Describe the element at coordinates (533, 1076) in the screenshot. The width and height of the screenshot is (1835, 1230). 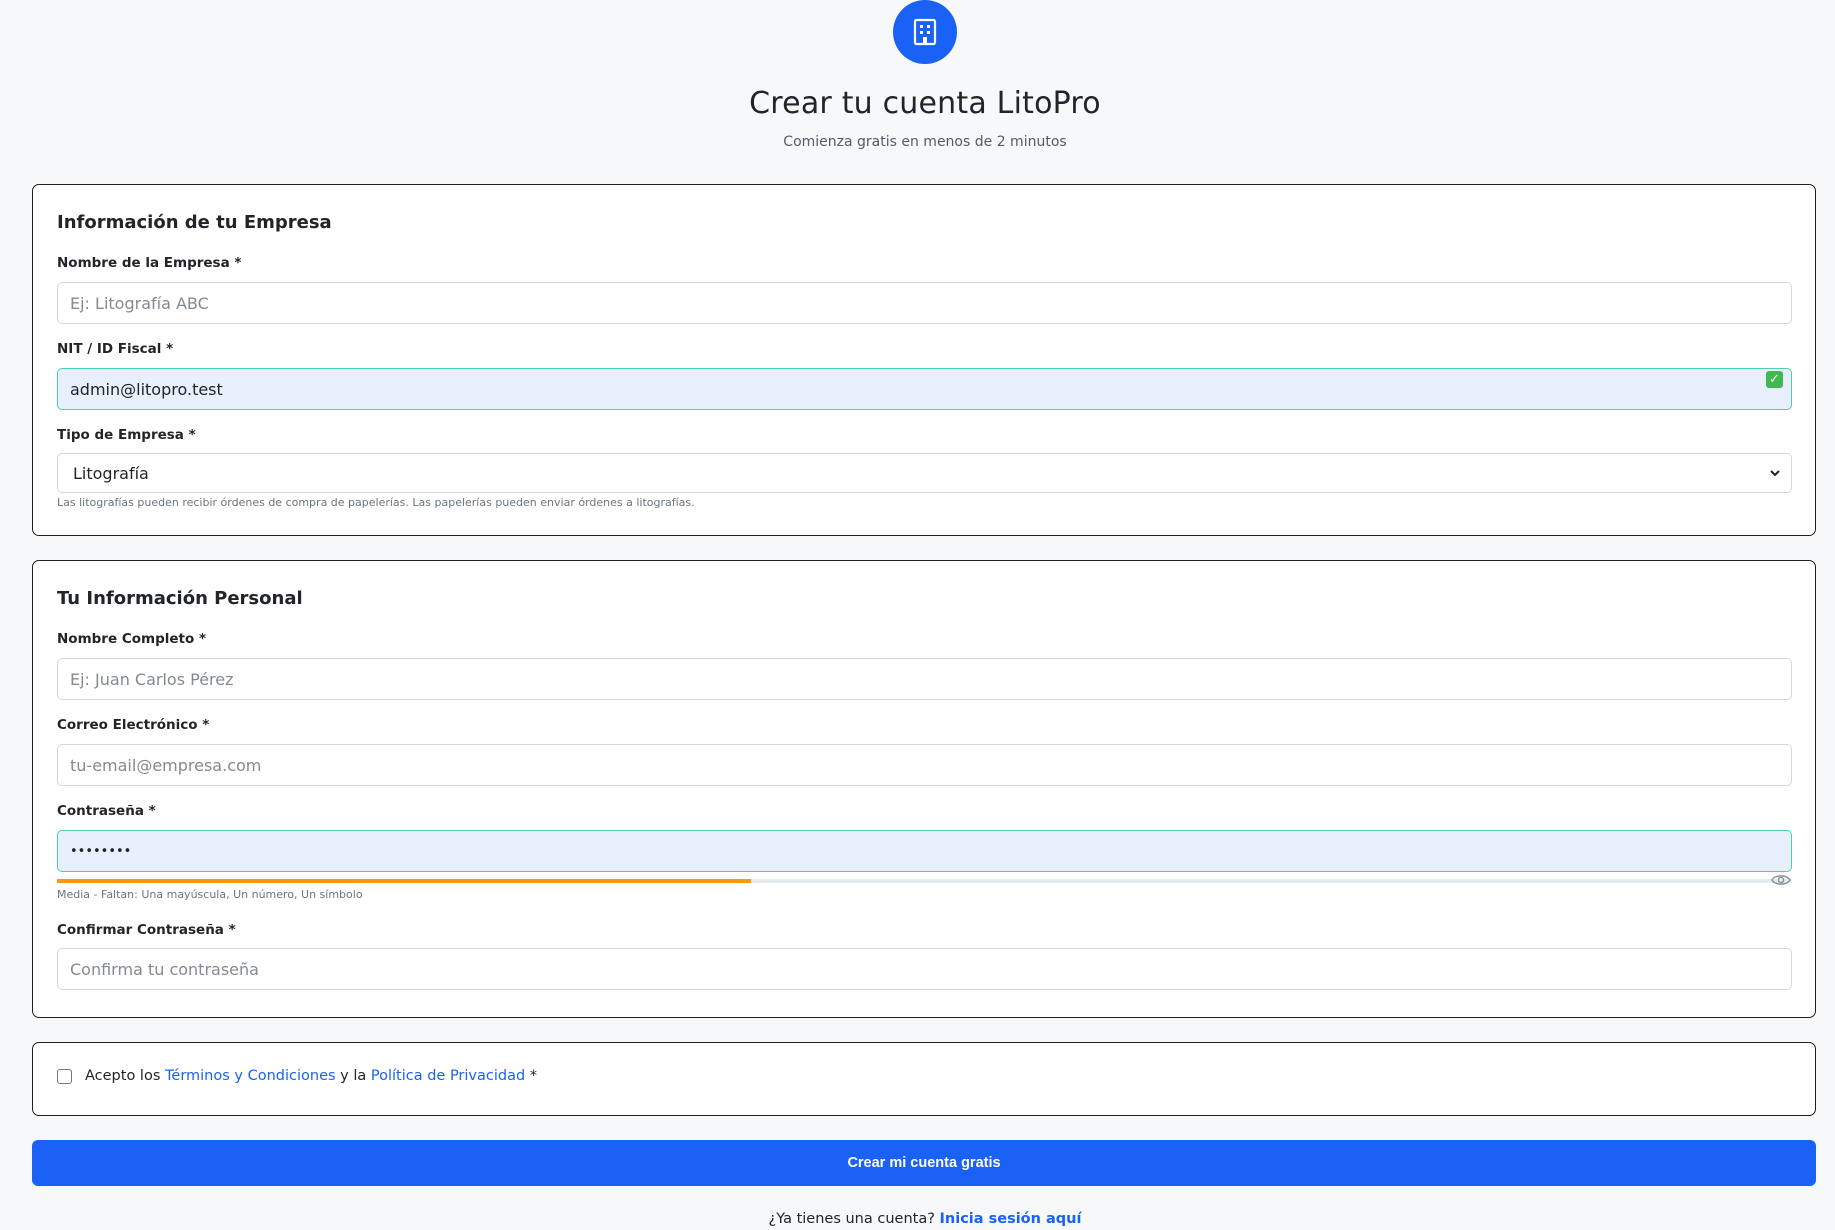
I see `terms-required-mark: *` at that location.